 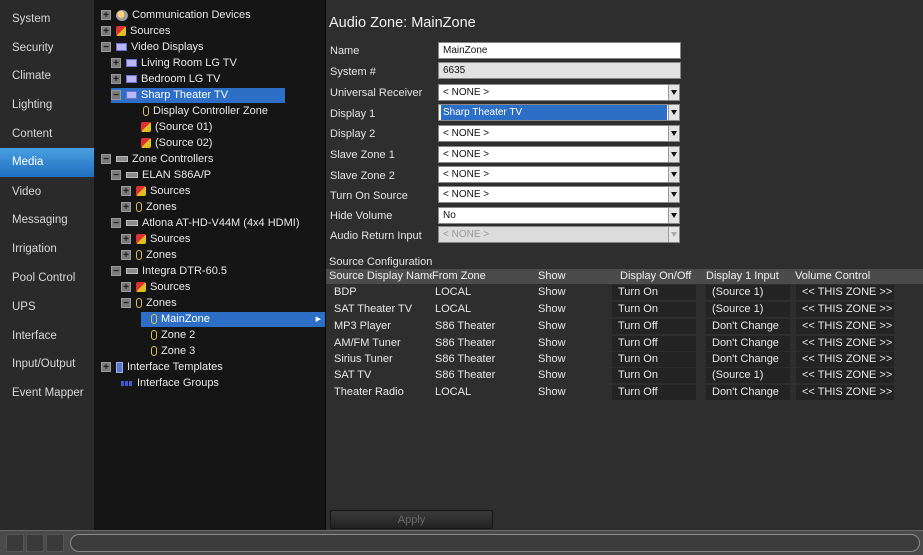 I want to click on tree-item-bedroom-lg-tv: + Bedroom LG TV, so click(x=165, y=79).